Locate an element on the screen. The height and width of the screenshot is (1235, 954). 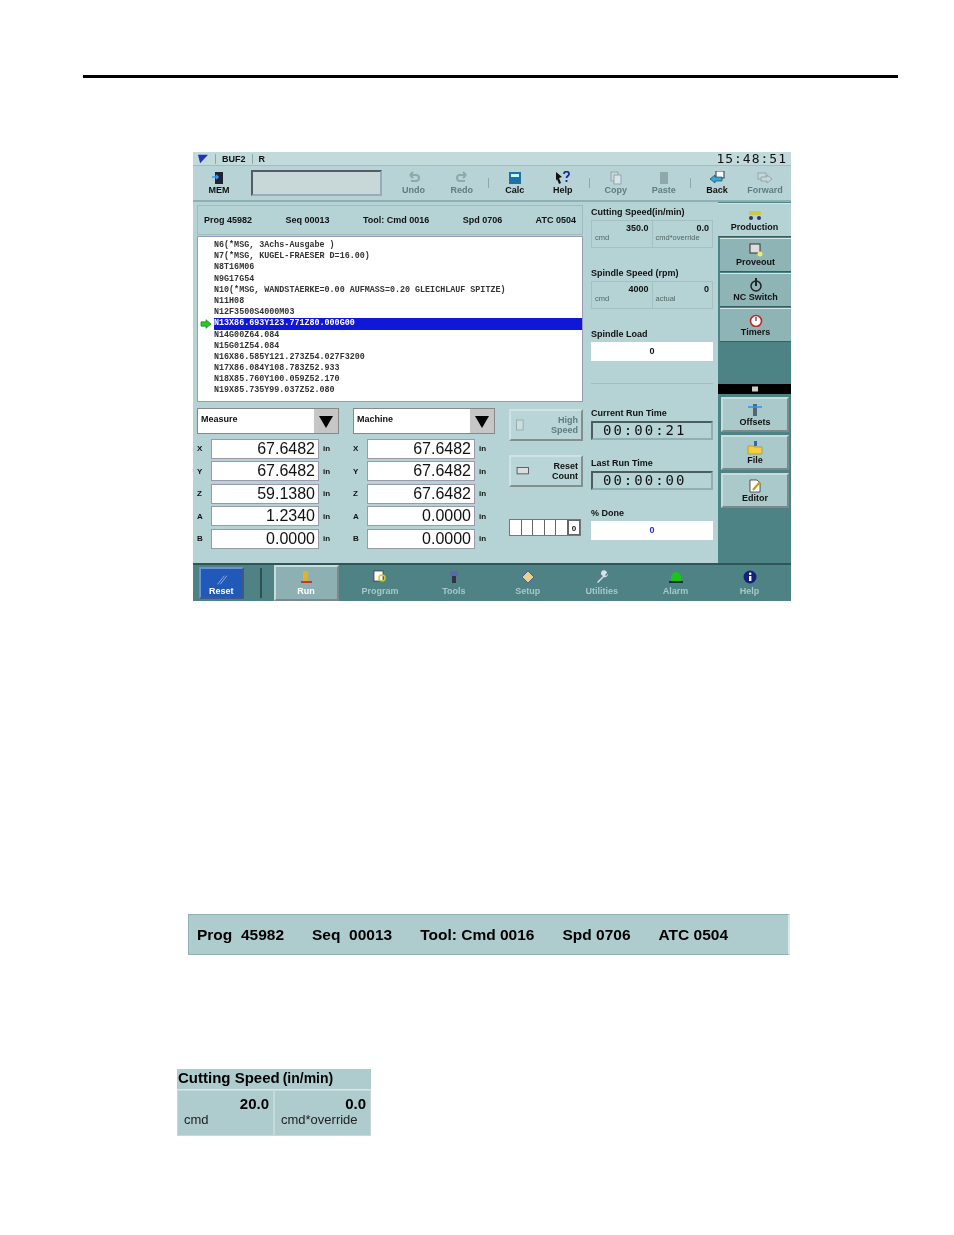
readout-value: 20.0 is located at coordinates (254, 1103).